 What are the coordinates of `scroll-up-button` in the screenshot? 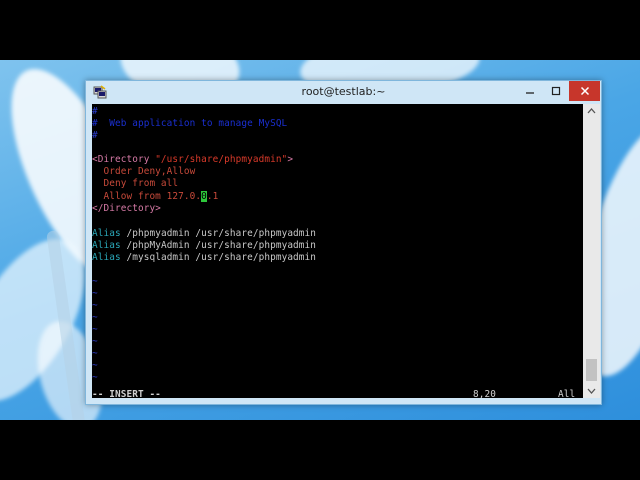 It's located at (591, 111).